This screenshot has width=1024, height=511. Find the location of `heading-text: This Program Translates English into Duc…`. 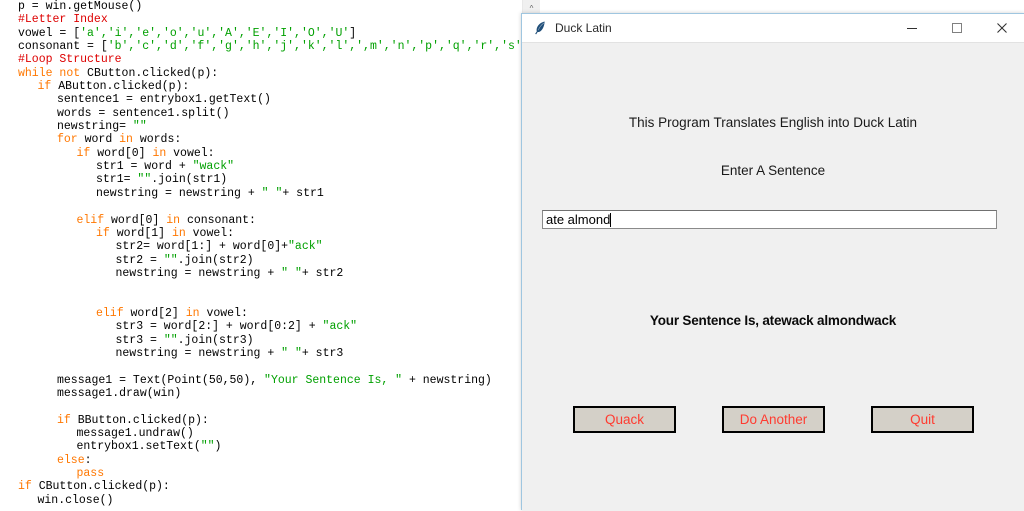

heading-text: This Program Translates English into Duc… is located at coordinates (773, 122).